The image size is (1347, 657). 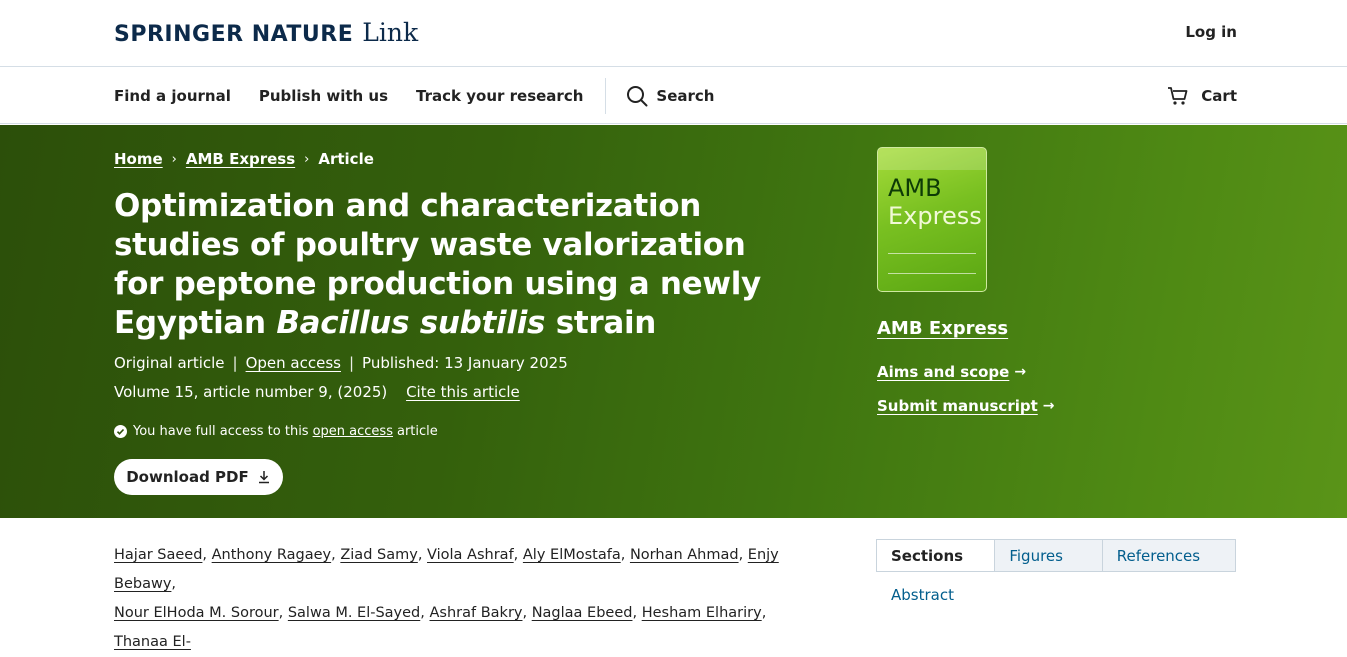 I want to click on search-icon, so click(x=637, y=95).